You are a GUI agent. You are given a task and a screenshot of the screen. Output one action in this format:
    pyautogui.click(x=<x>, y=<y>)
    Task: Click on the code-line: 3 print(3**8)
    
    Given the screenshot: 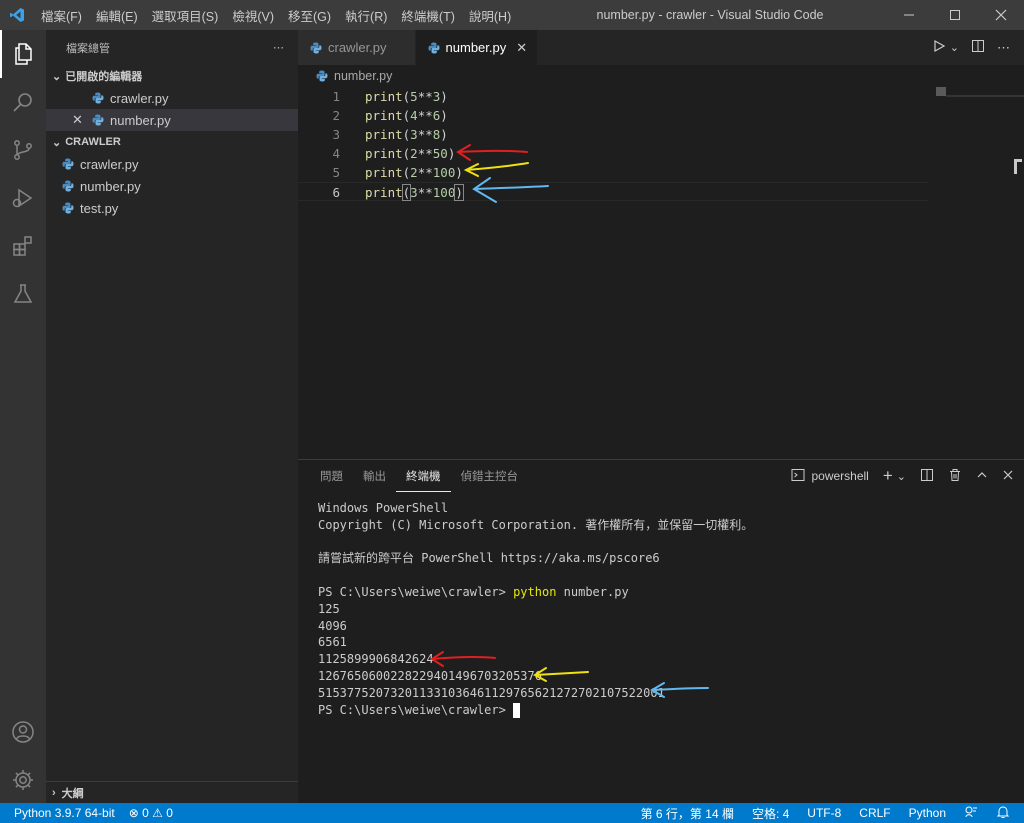 What is the action you would take?
    pyautogui.click(x=613, y=134)
    